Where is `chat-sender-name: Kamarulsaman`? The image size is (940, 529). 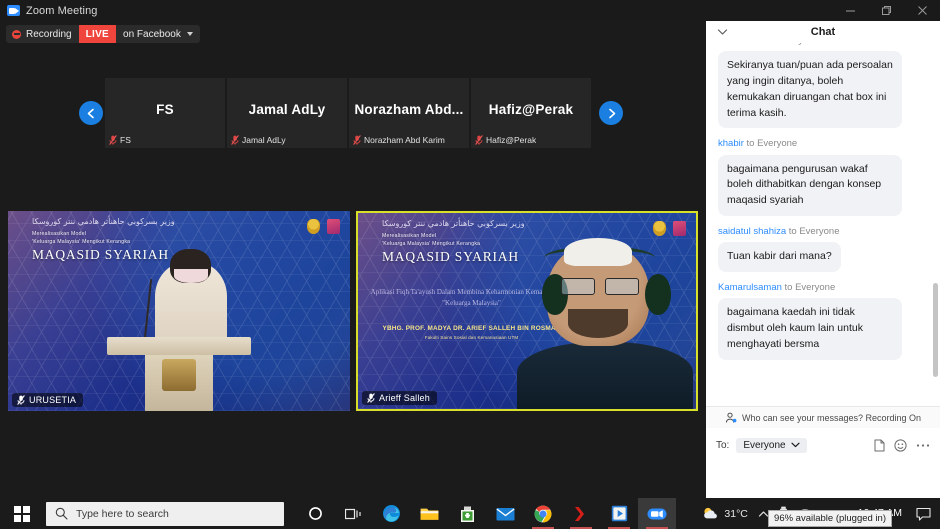
chat-sender-name: Kamarulsaman is located at coordinates (750, 288).